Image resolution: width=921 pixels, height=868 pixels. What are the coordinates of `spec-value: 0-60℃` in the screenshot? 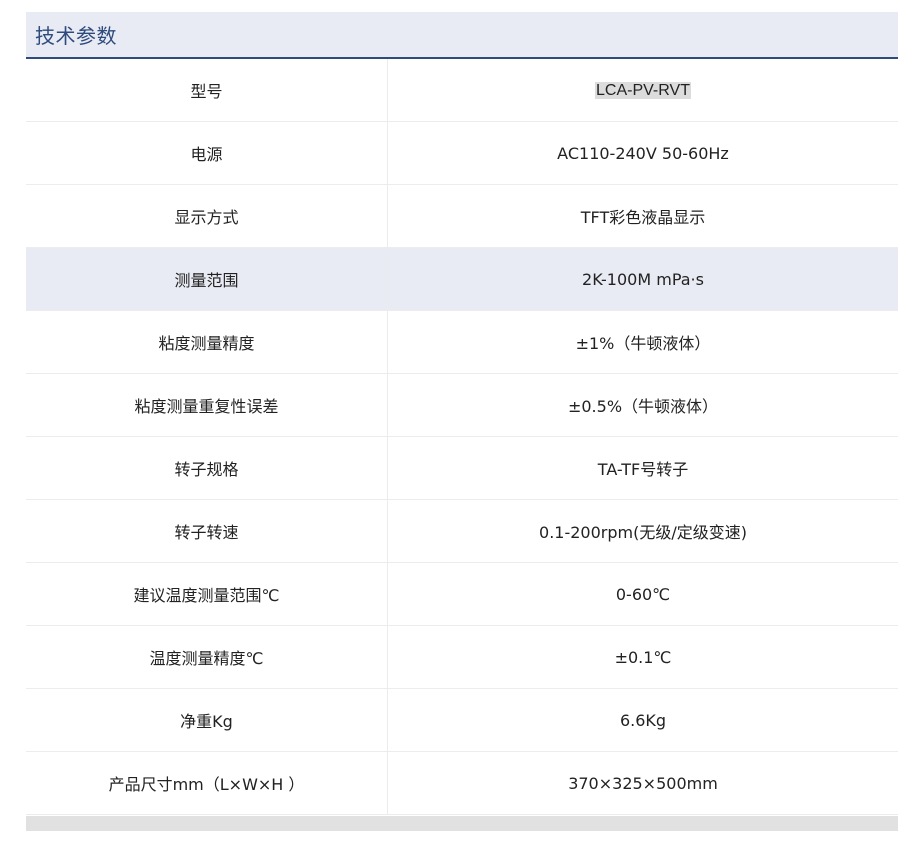 It's located at (642, 594).